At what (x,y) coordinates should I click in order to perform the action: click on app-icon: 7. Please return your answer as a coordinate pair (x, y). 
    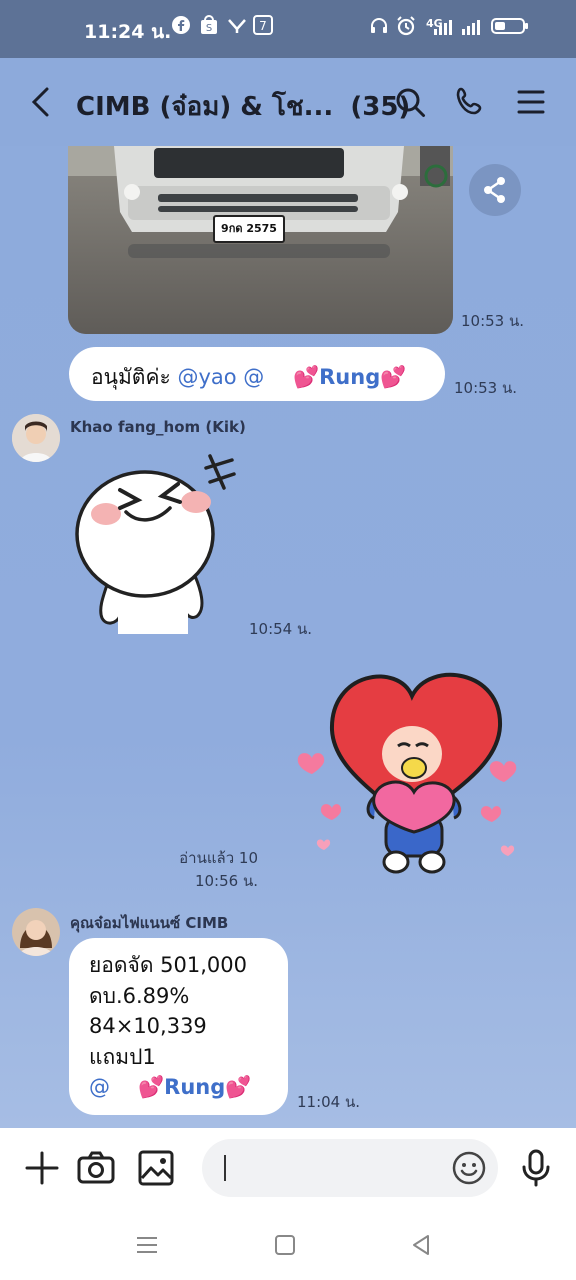
    Looking at the image, I should click on (263, 26).